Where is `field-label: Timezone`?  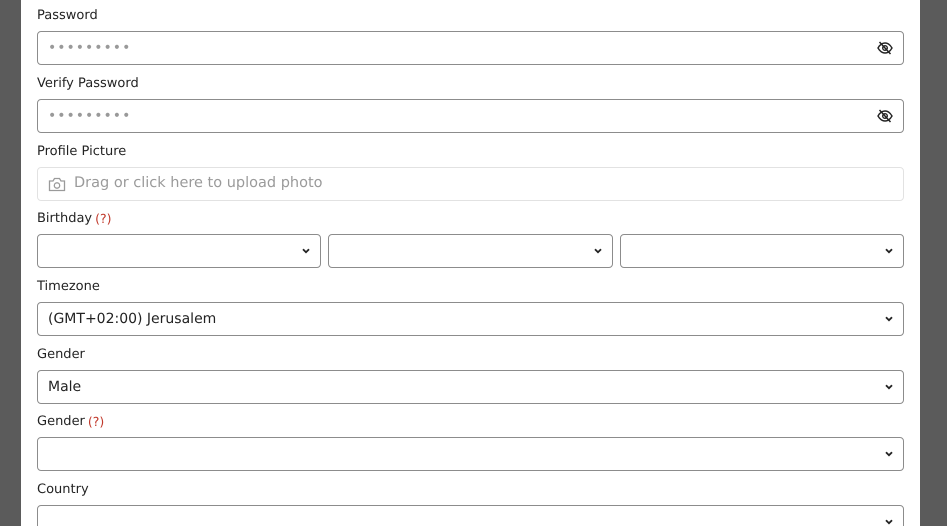
field-label: Timezone is located at coordinates (68, 287).